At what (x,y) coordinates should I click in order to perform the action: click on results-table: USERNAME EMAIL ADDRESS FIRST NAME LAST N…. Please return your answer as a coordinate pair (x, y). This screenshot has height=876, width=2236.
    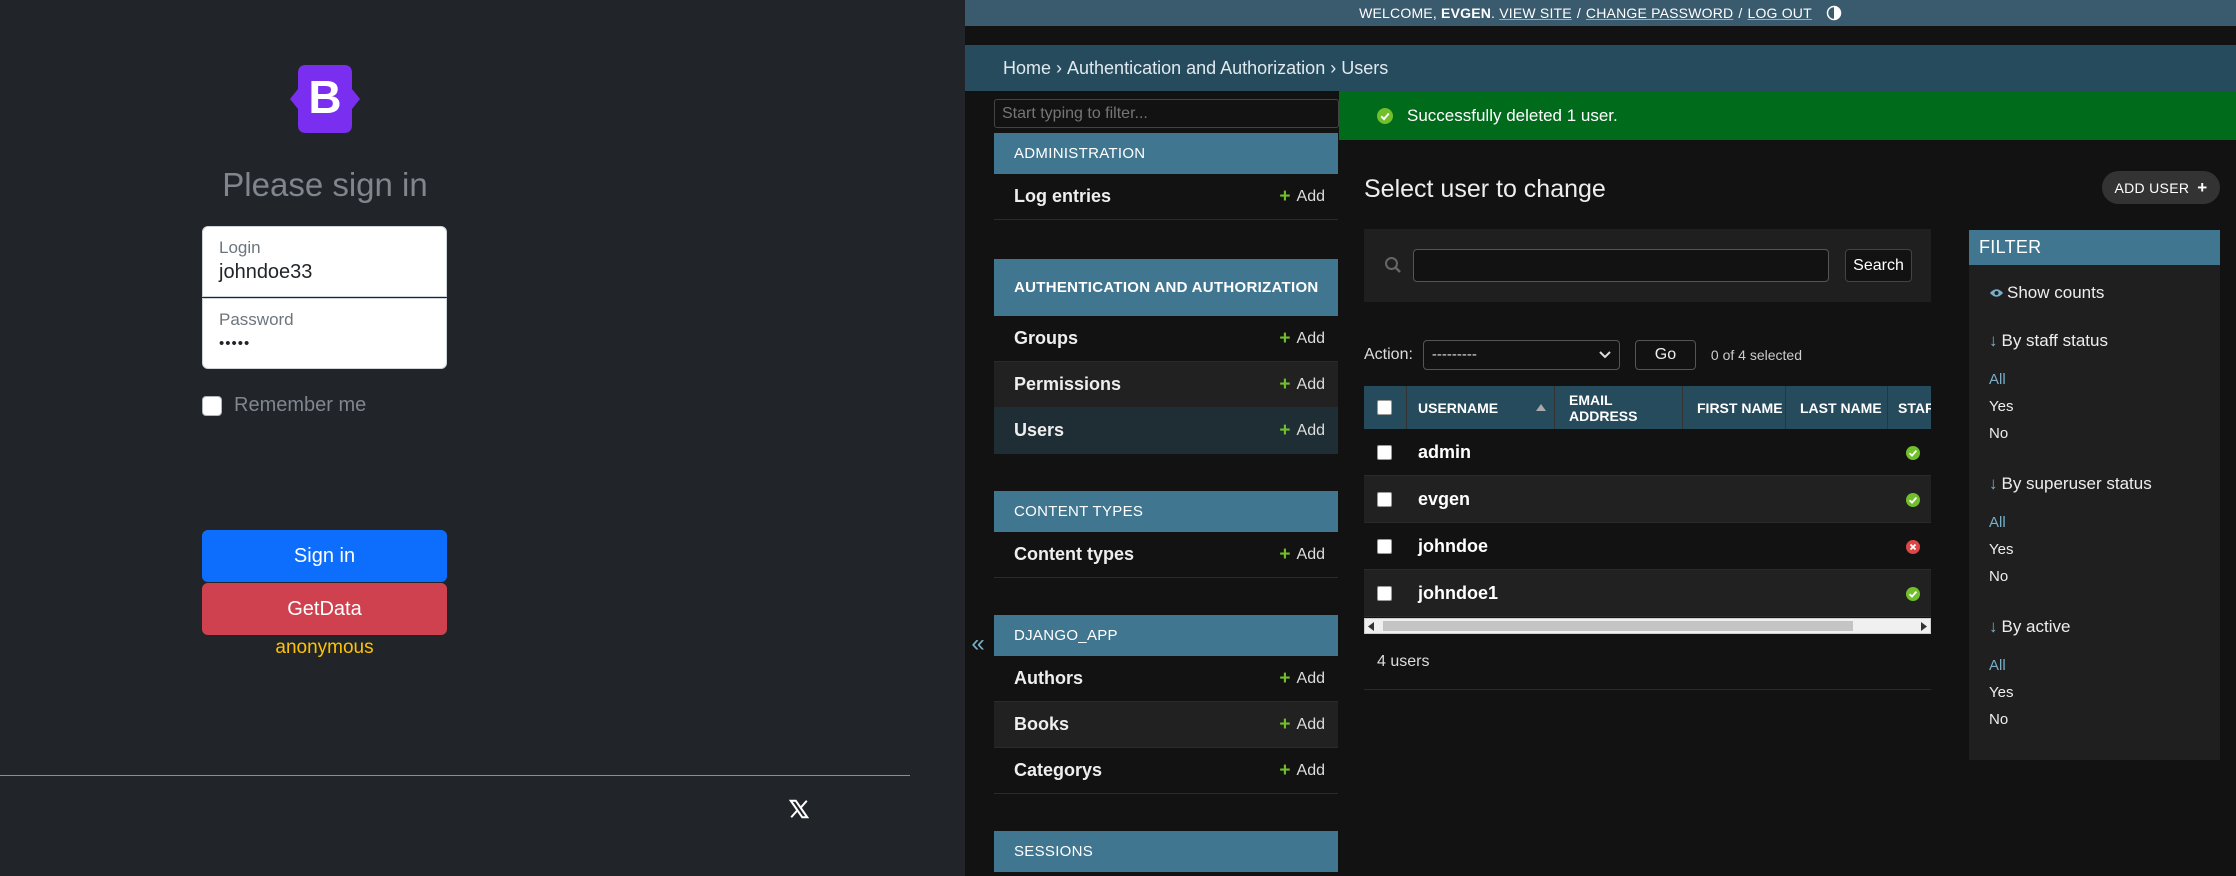
    Looking at the image, I should click on (1647, 502).